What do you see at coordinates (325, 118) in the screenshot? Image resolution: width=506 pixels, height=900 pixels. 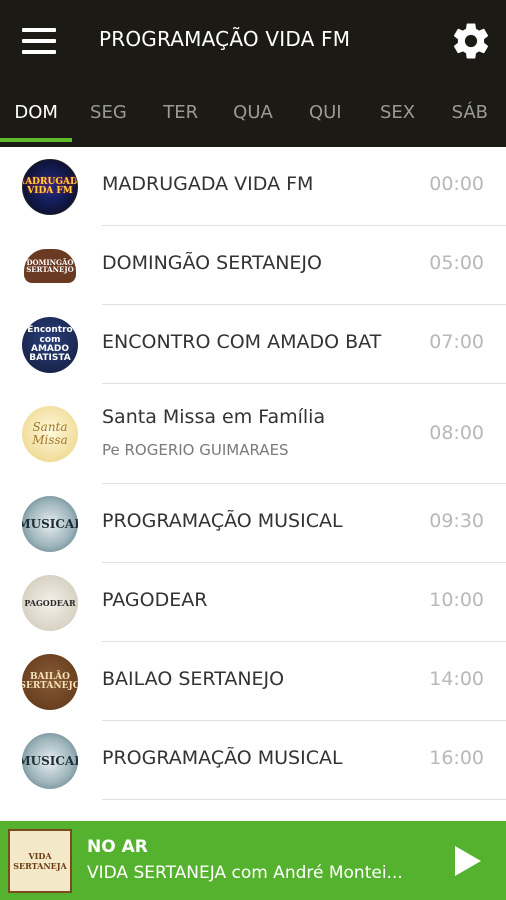 I see `tab-qui: QUI` at bounding box center [325, 118].